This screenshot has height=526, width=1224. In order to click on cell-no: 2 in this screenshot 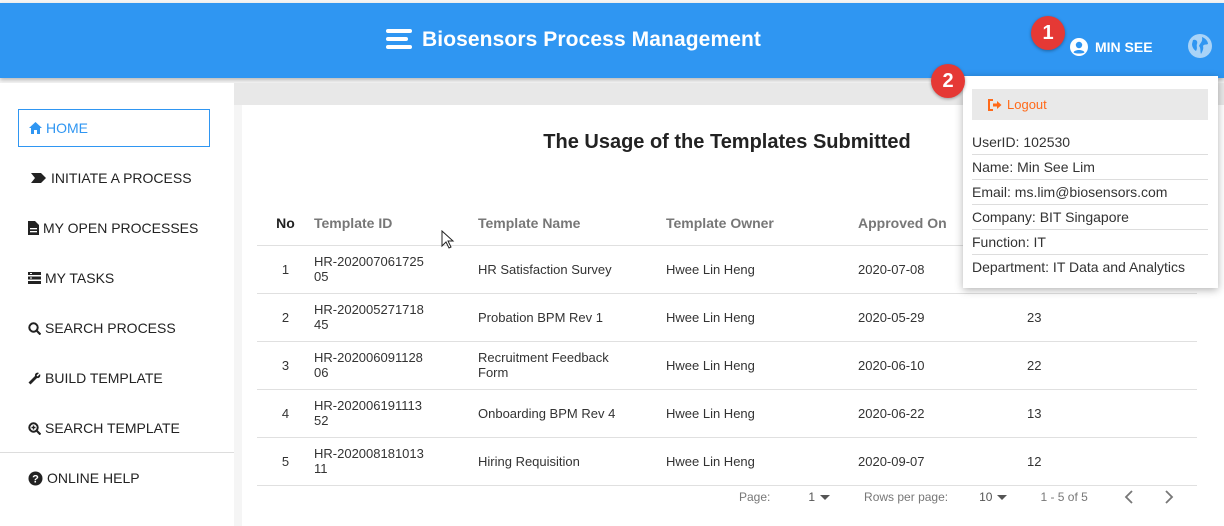, I will do `click(285, 316)`.